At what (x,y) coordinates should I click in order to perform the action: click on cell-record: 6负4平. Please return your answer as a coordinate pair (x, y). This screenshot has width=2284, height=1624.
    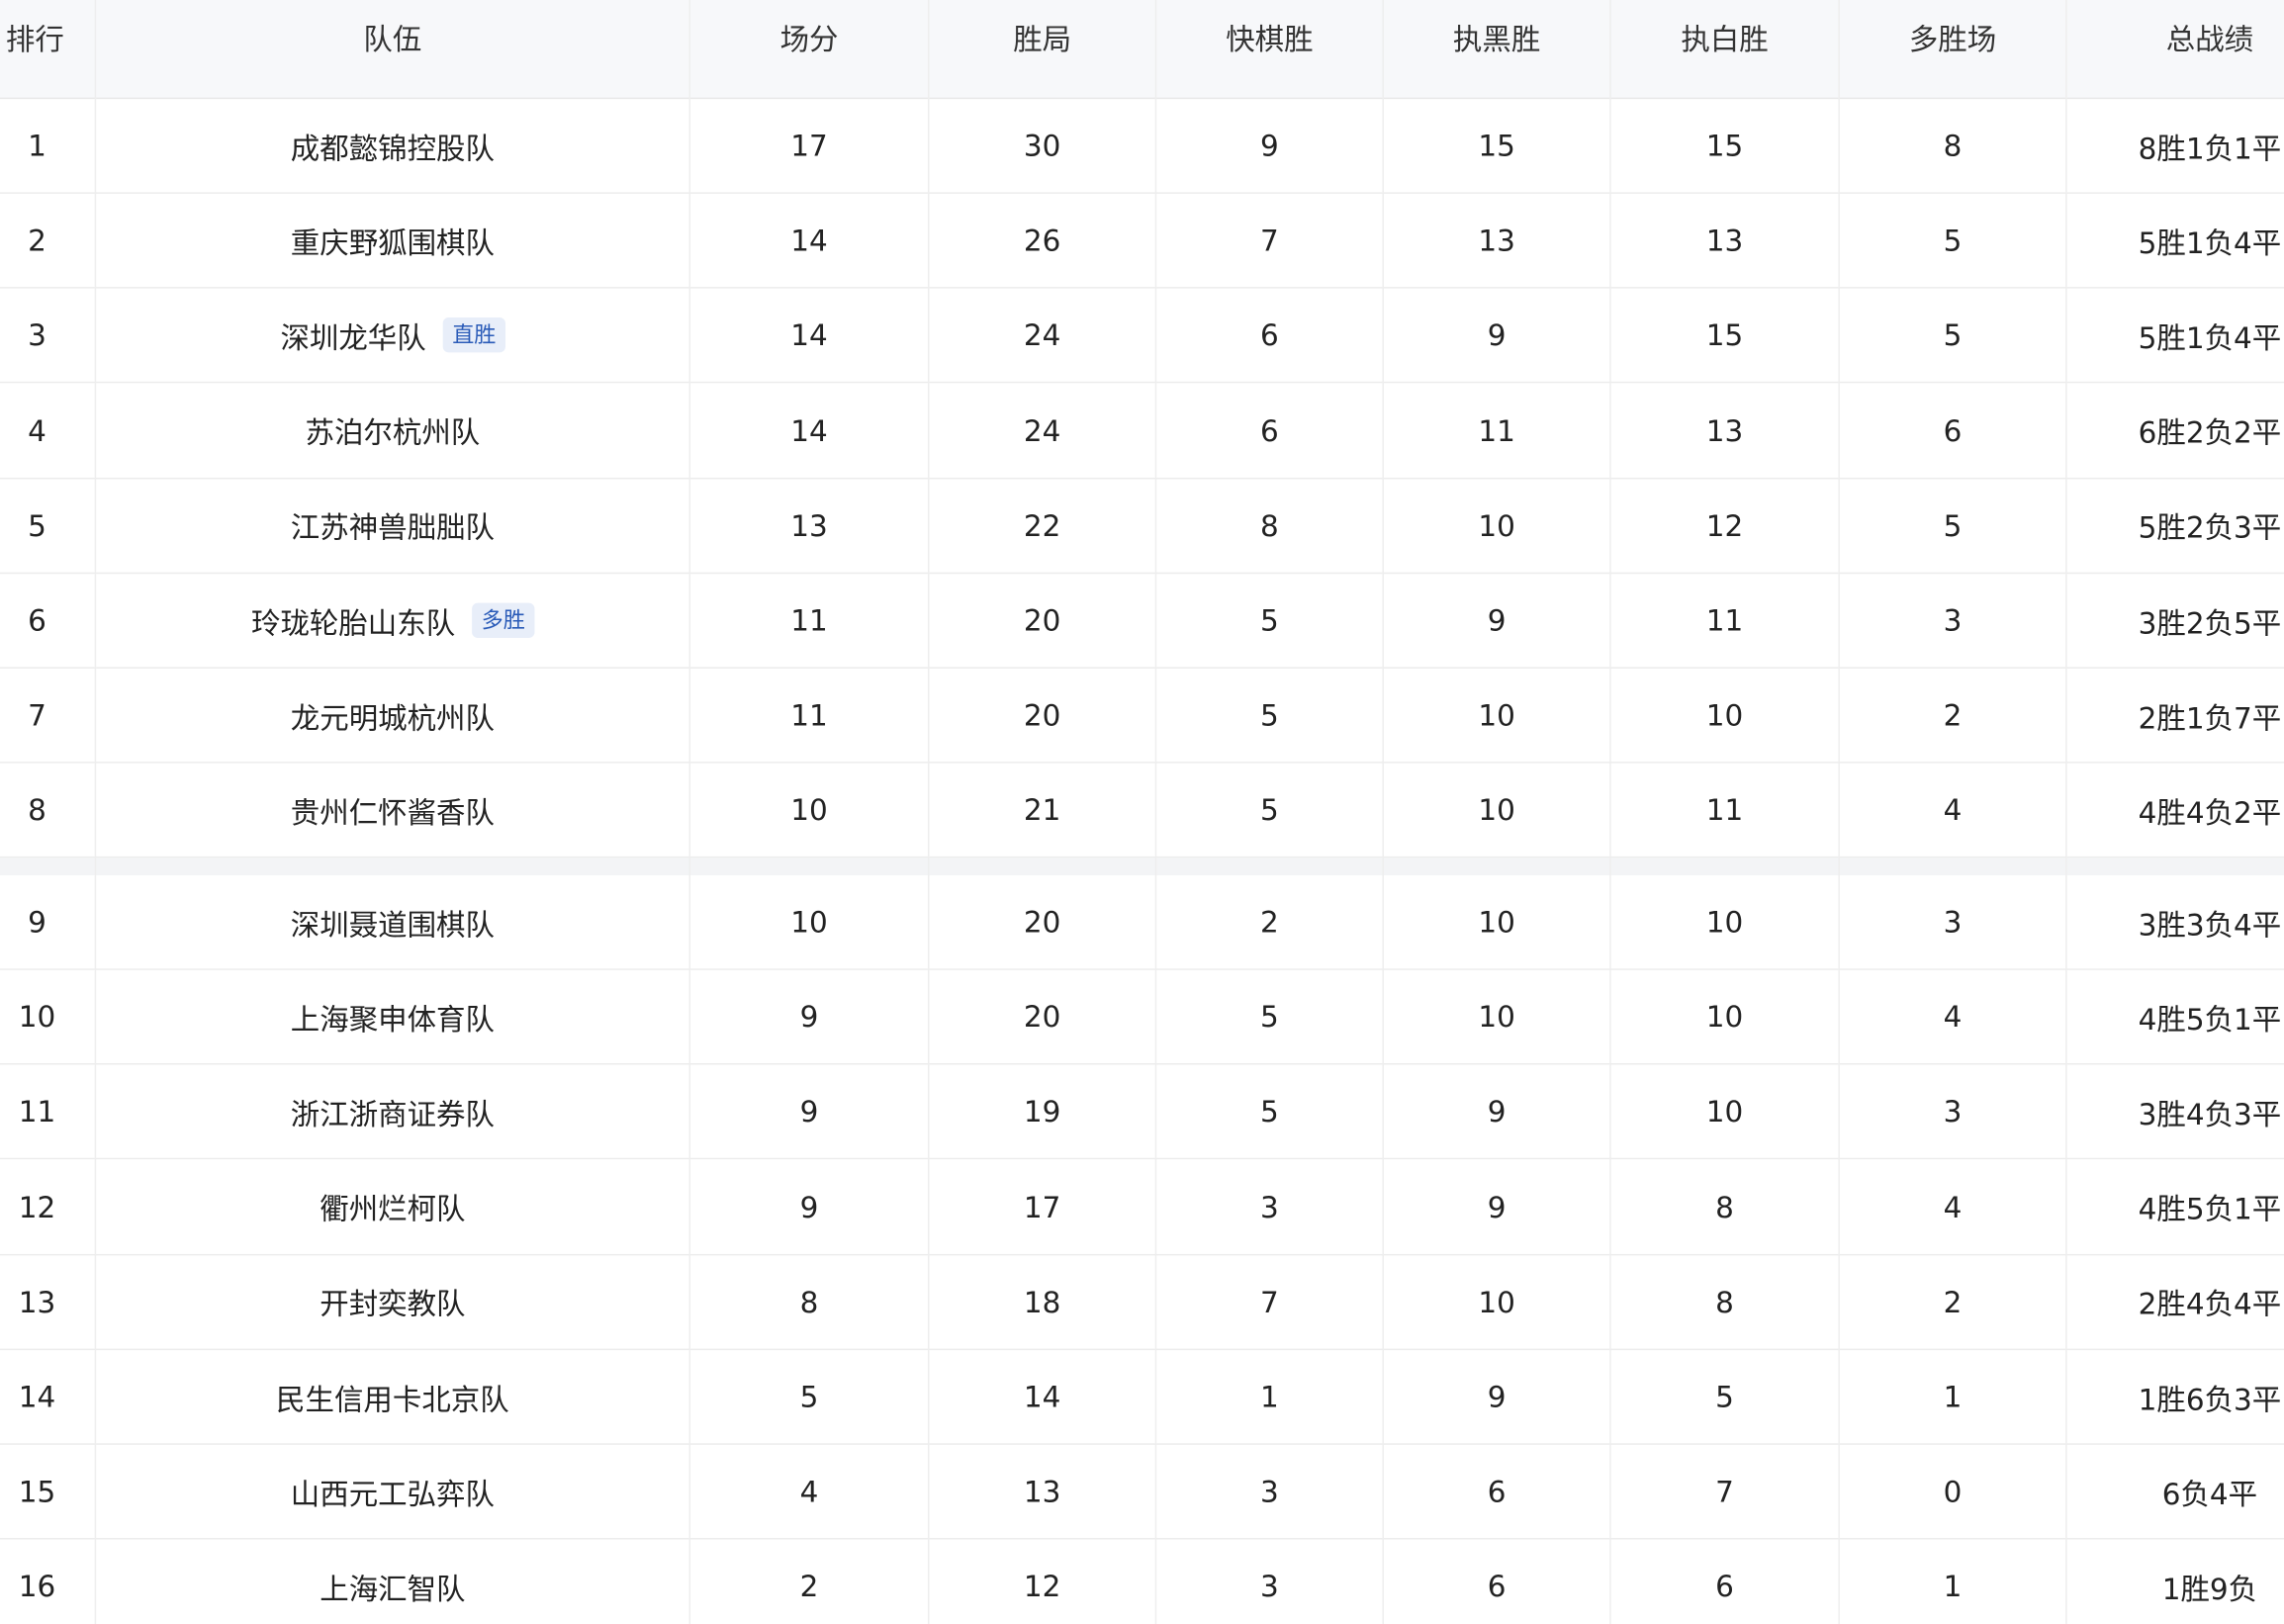
    Looking at the image, I should click on (2175, 1491).